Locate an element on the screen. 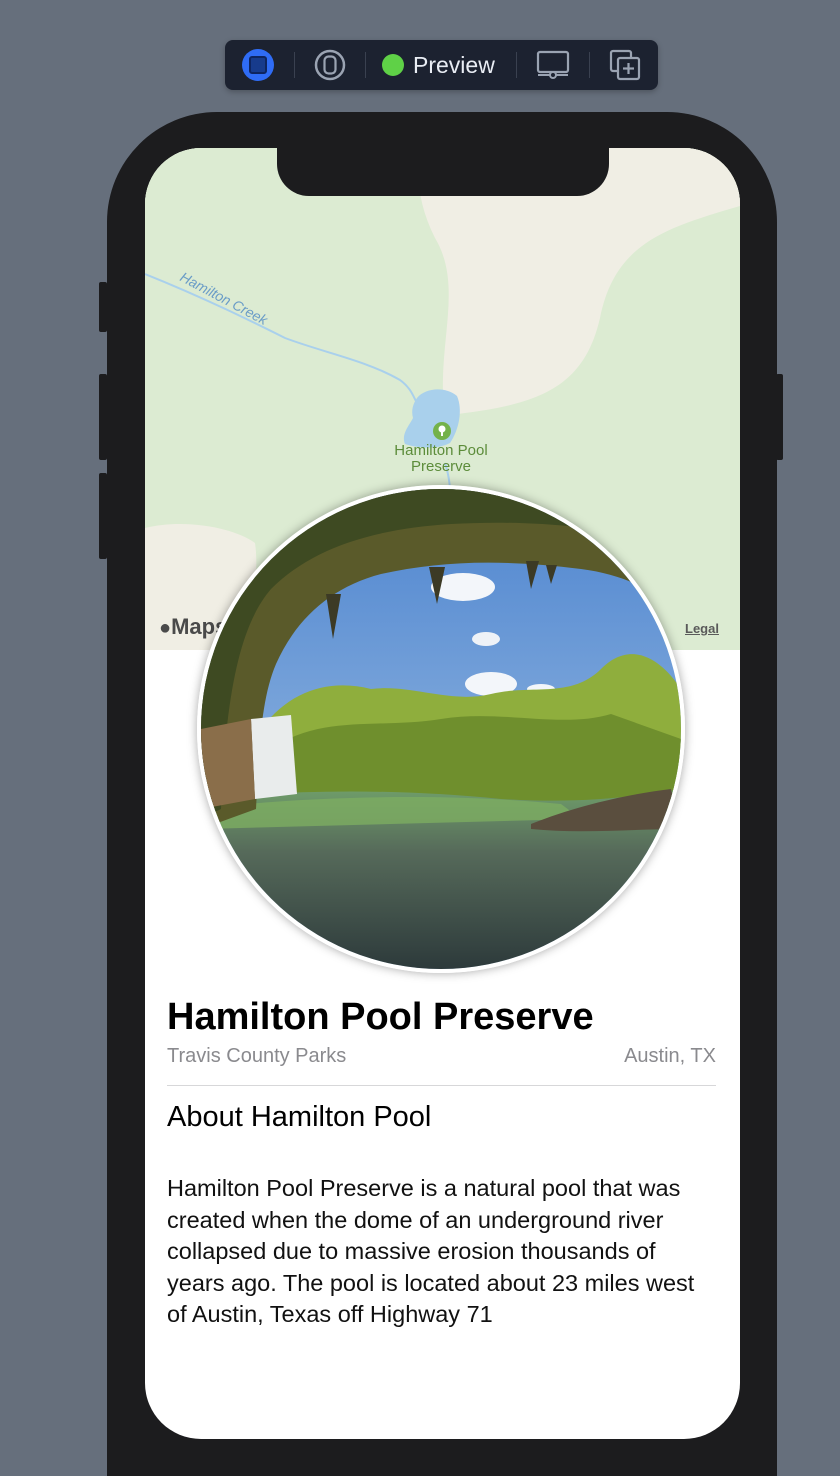 This screenshot has width=840, height=1476. duplicate-preview-button is located at coordinates (625, 65).